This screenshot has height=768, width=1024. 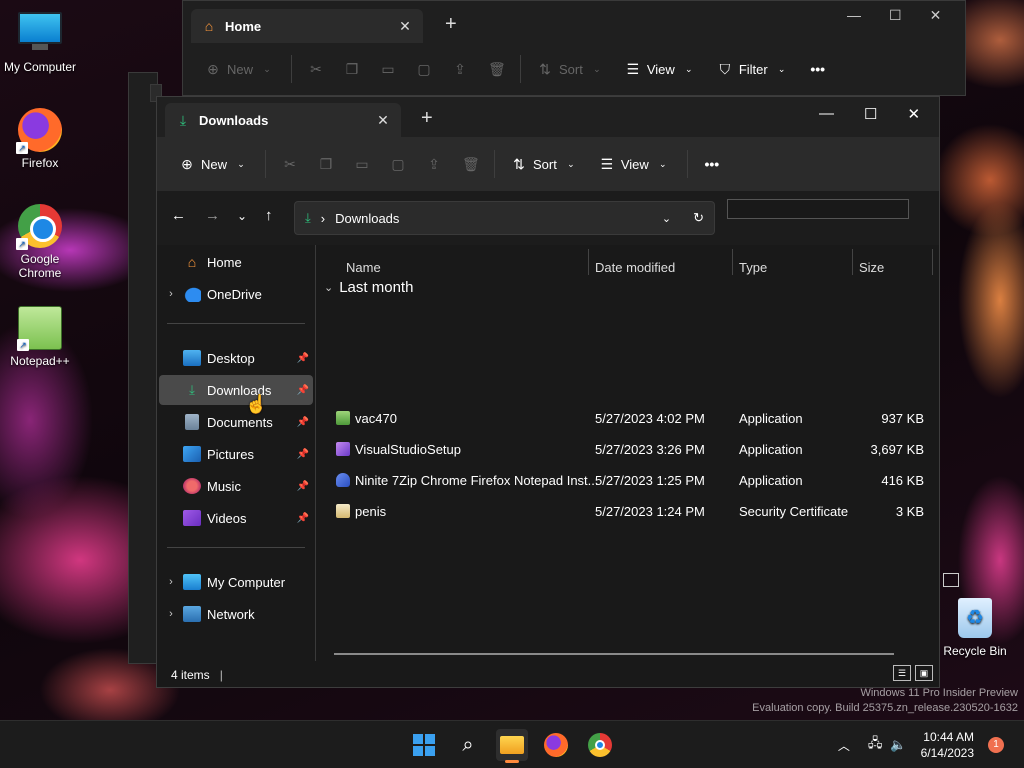 What do you see at coordinates (40, 337) in the screenshot?
I see `desktop-icon-notepadpp: ↗ Notepad++` at bounding box center [40, 337].